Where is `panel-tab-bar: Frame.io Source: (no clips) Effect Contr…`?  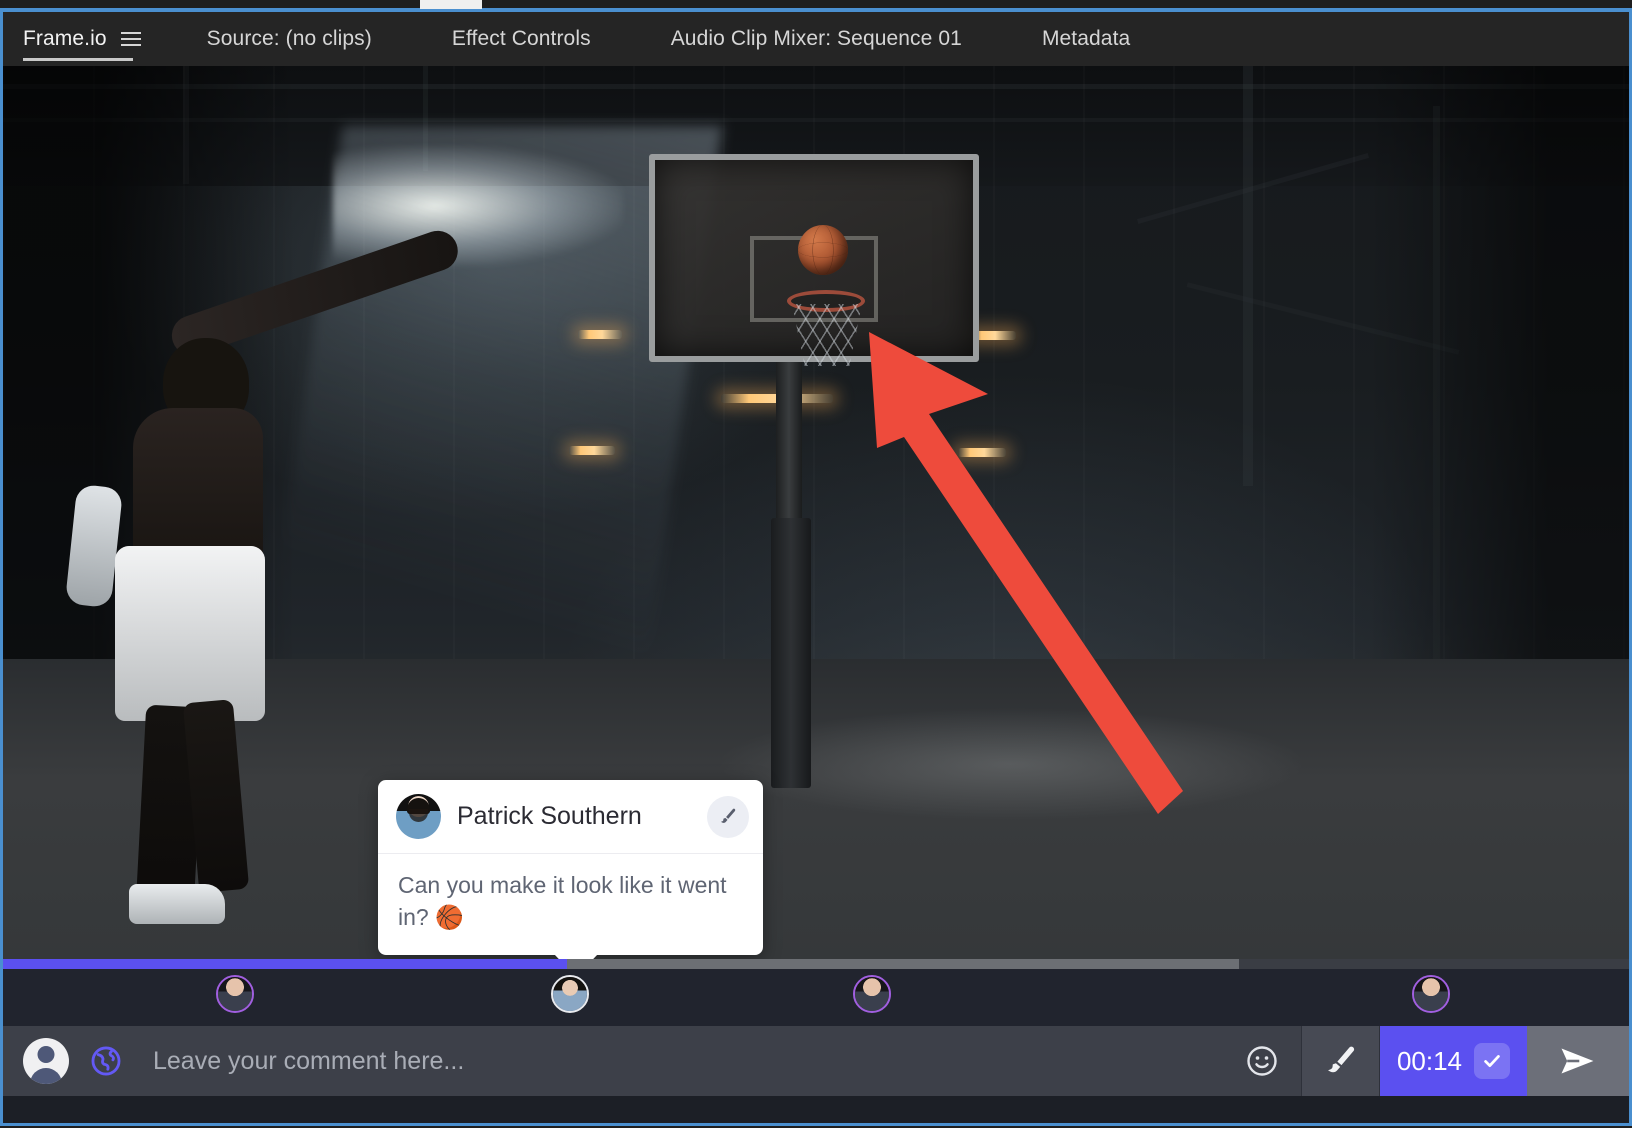 panel-tab-bar: Frame.io Source: (no clips) Effect Contr… is located at coordinates (816, 39).